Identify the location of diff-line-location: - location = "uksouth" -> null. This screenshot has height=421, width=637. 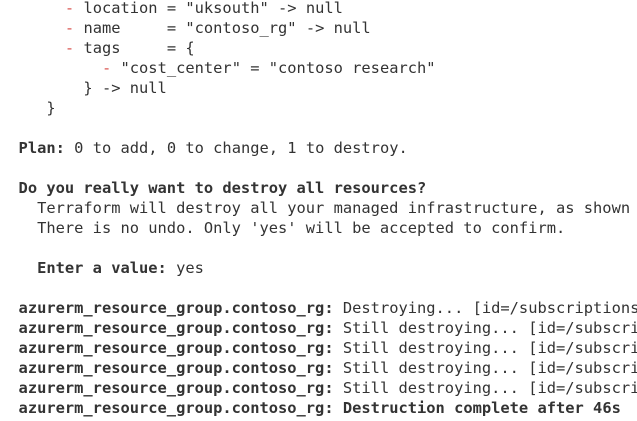
(171, 9).